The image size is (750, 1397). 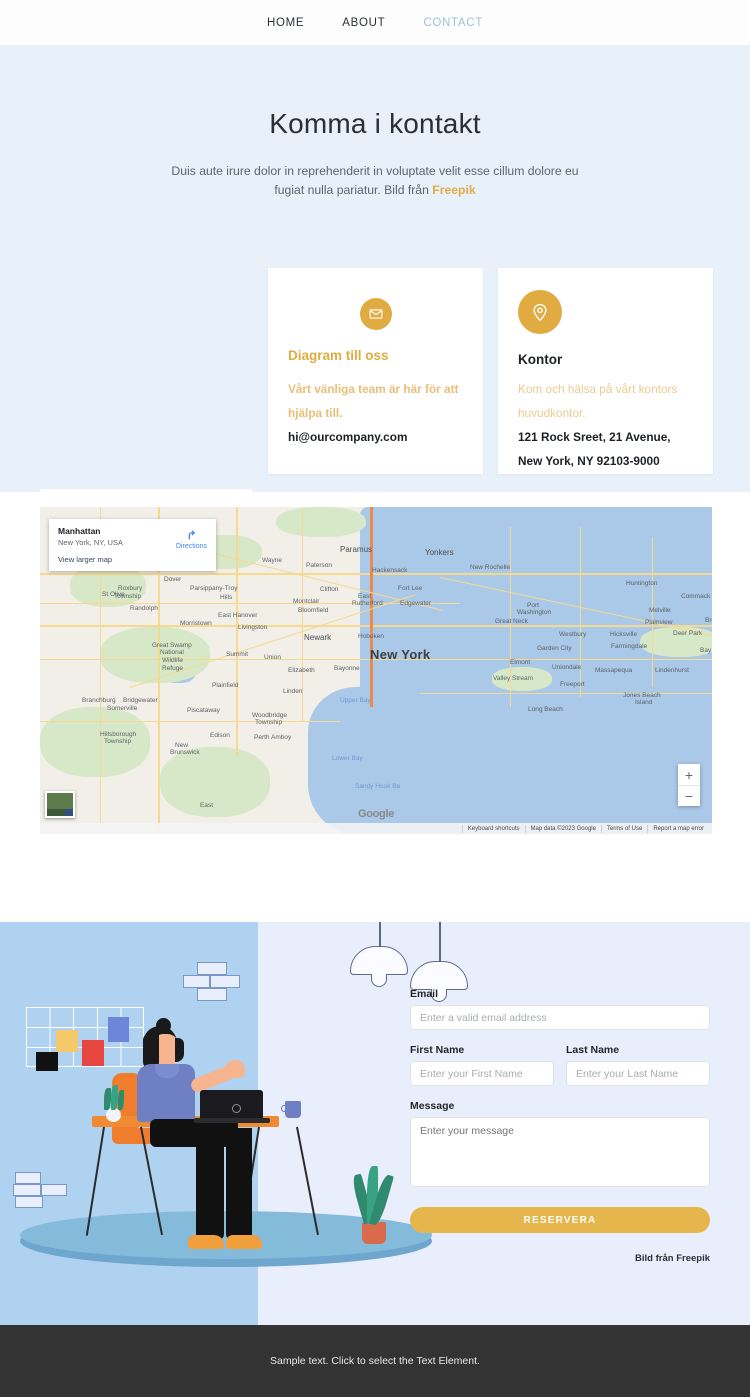 I want to click on last-name-label: Last Name, so click(x=593, y=1050).